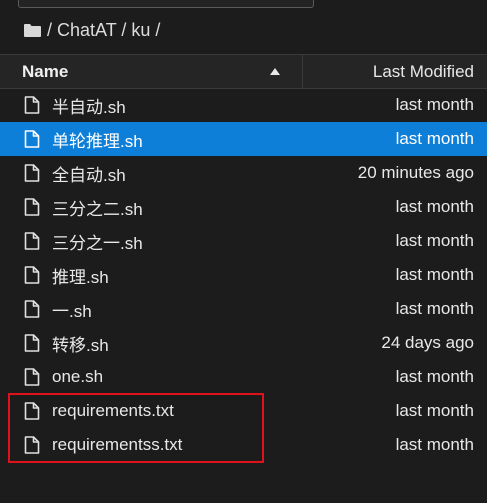 The image size is (487, 503). I want to click on file-name: requirements.txt, so click(224, 411).